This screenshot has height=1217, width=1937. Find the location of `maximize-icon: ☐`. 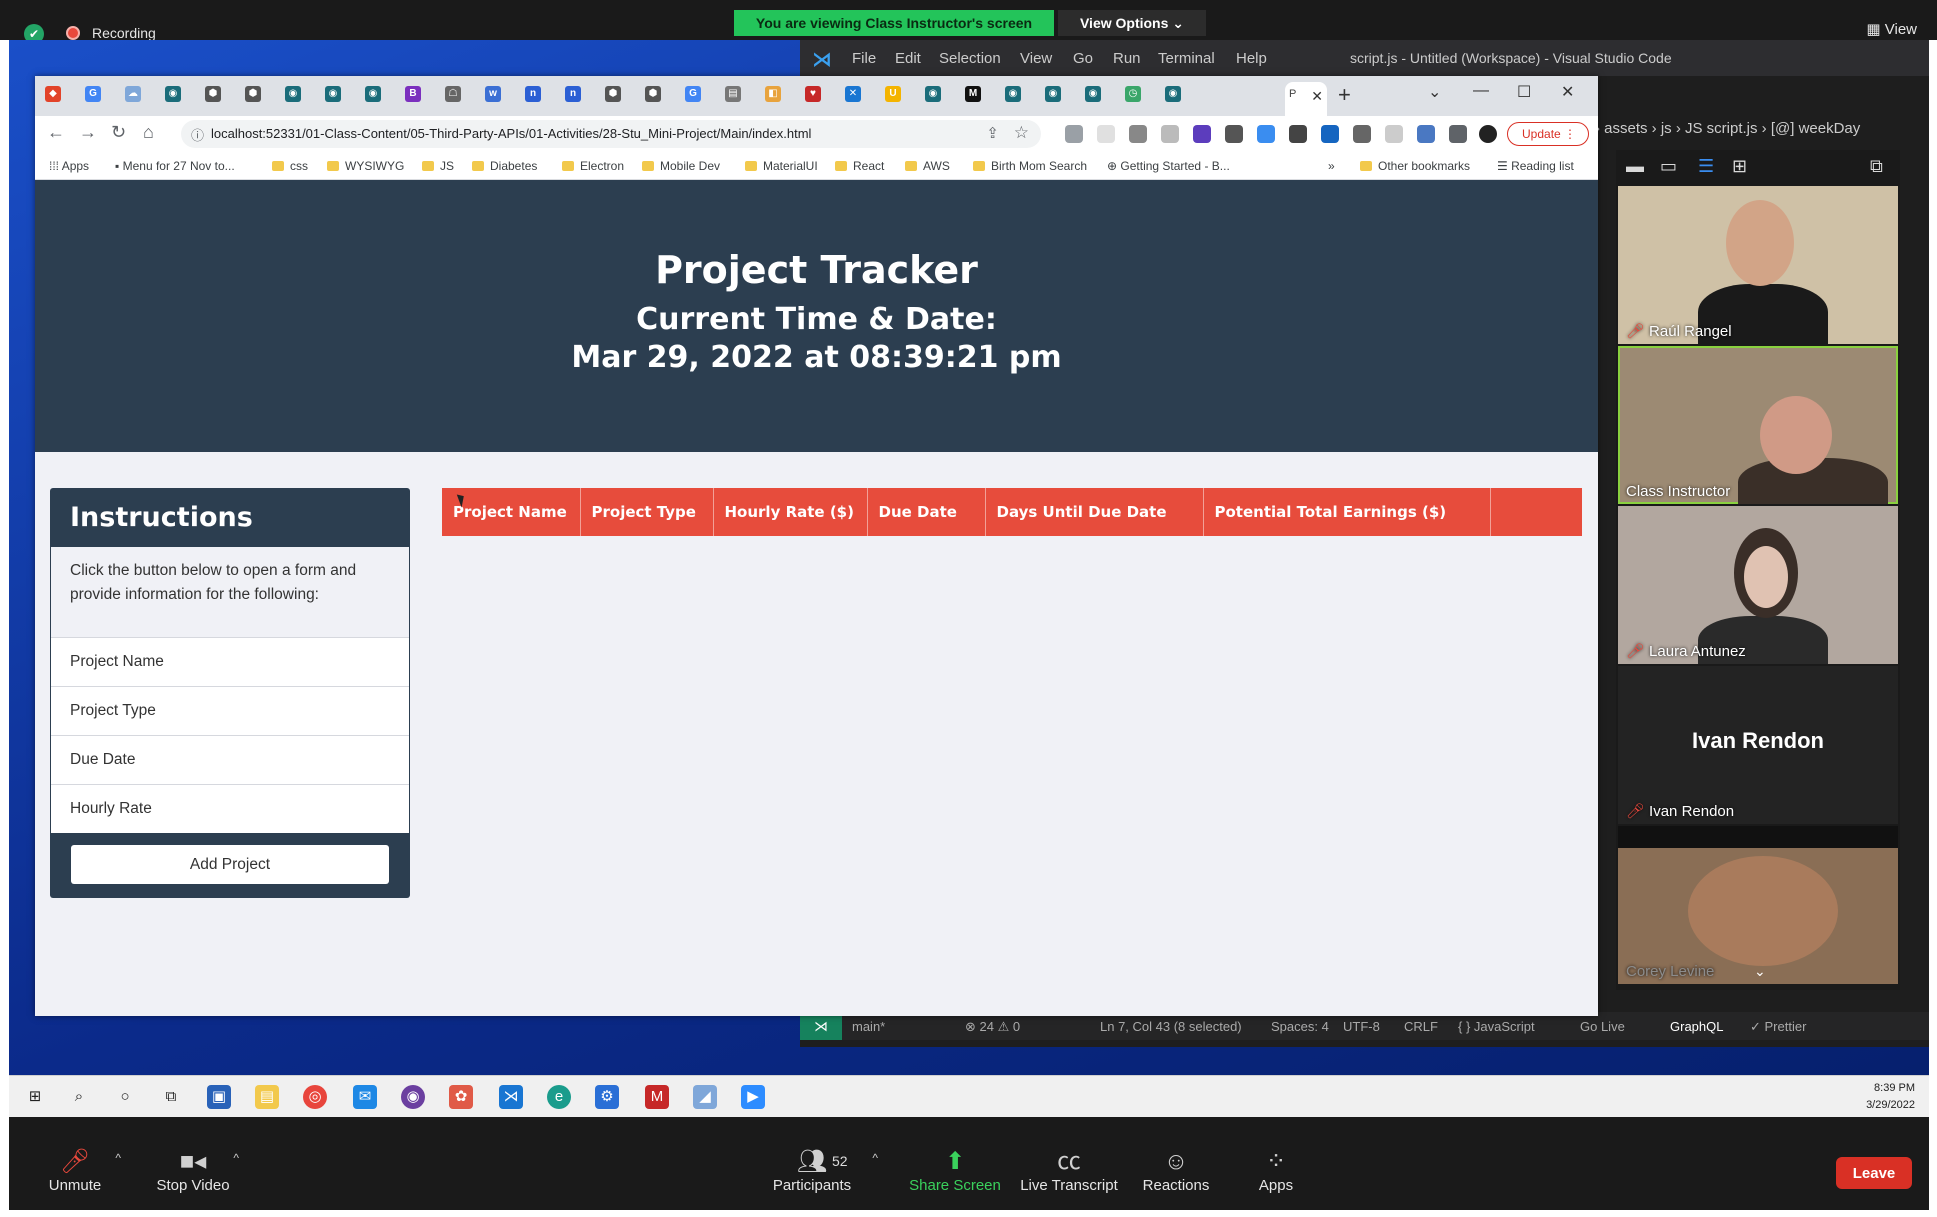

maximize-icon: ☐ is located at coordinates (1524, 92).